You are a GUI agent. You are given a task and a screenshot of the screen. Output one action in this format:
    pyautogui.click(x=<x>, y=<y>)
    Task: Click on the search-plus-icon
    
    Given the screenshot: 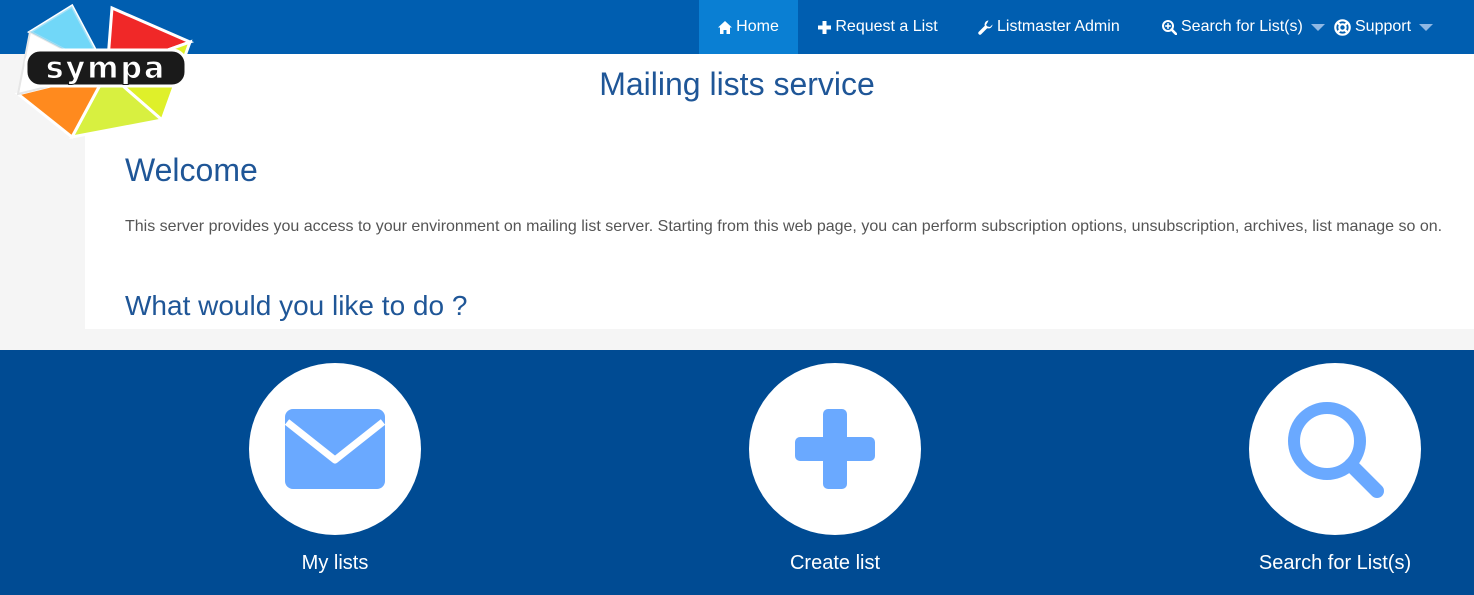 What is the action you would take?
    pyautogui.click(x=1169, y=27)
    